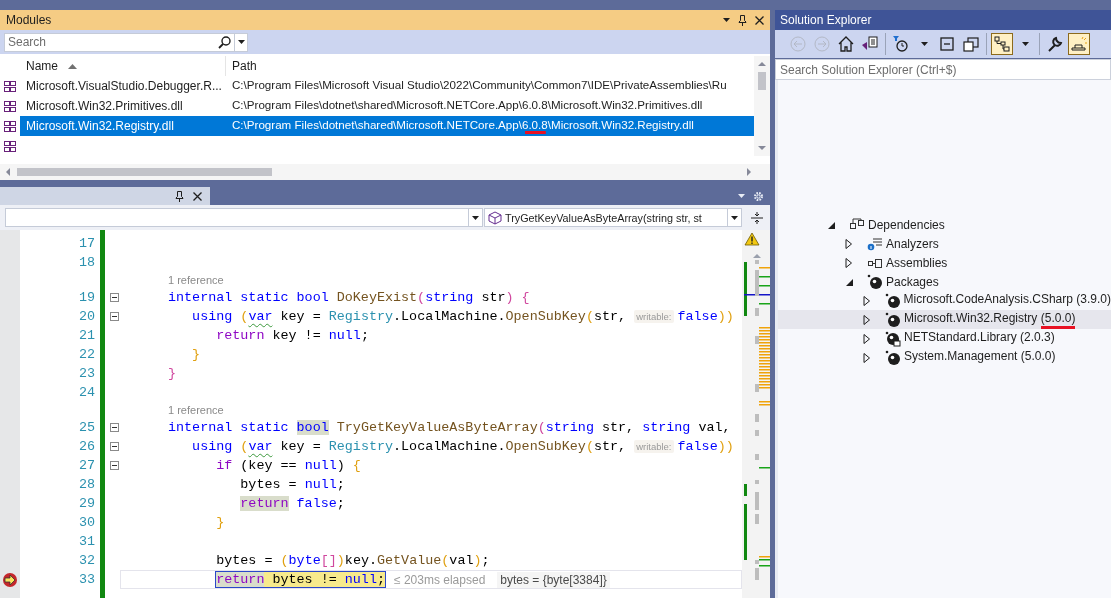 The height and width of the screenshot is (598, 1111). Describe the element at coordinates (86, 579) in the screenshot. I see `line-number: 33` at that location.